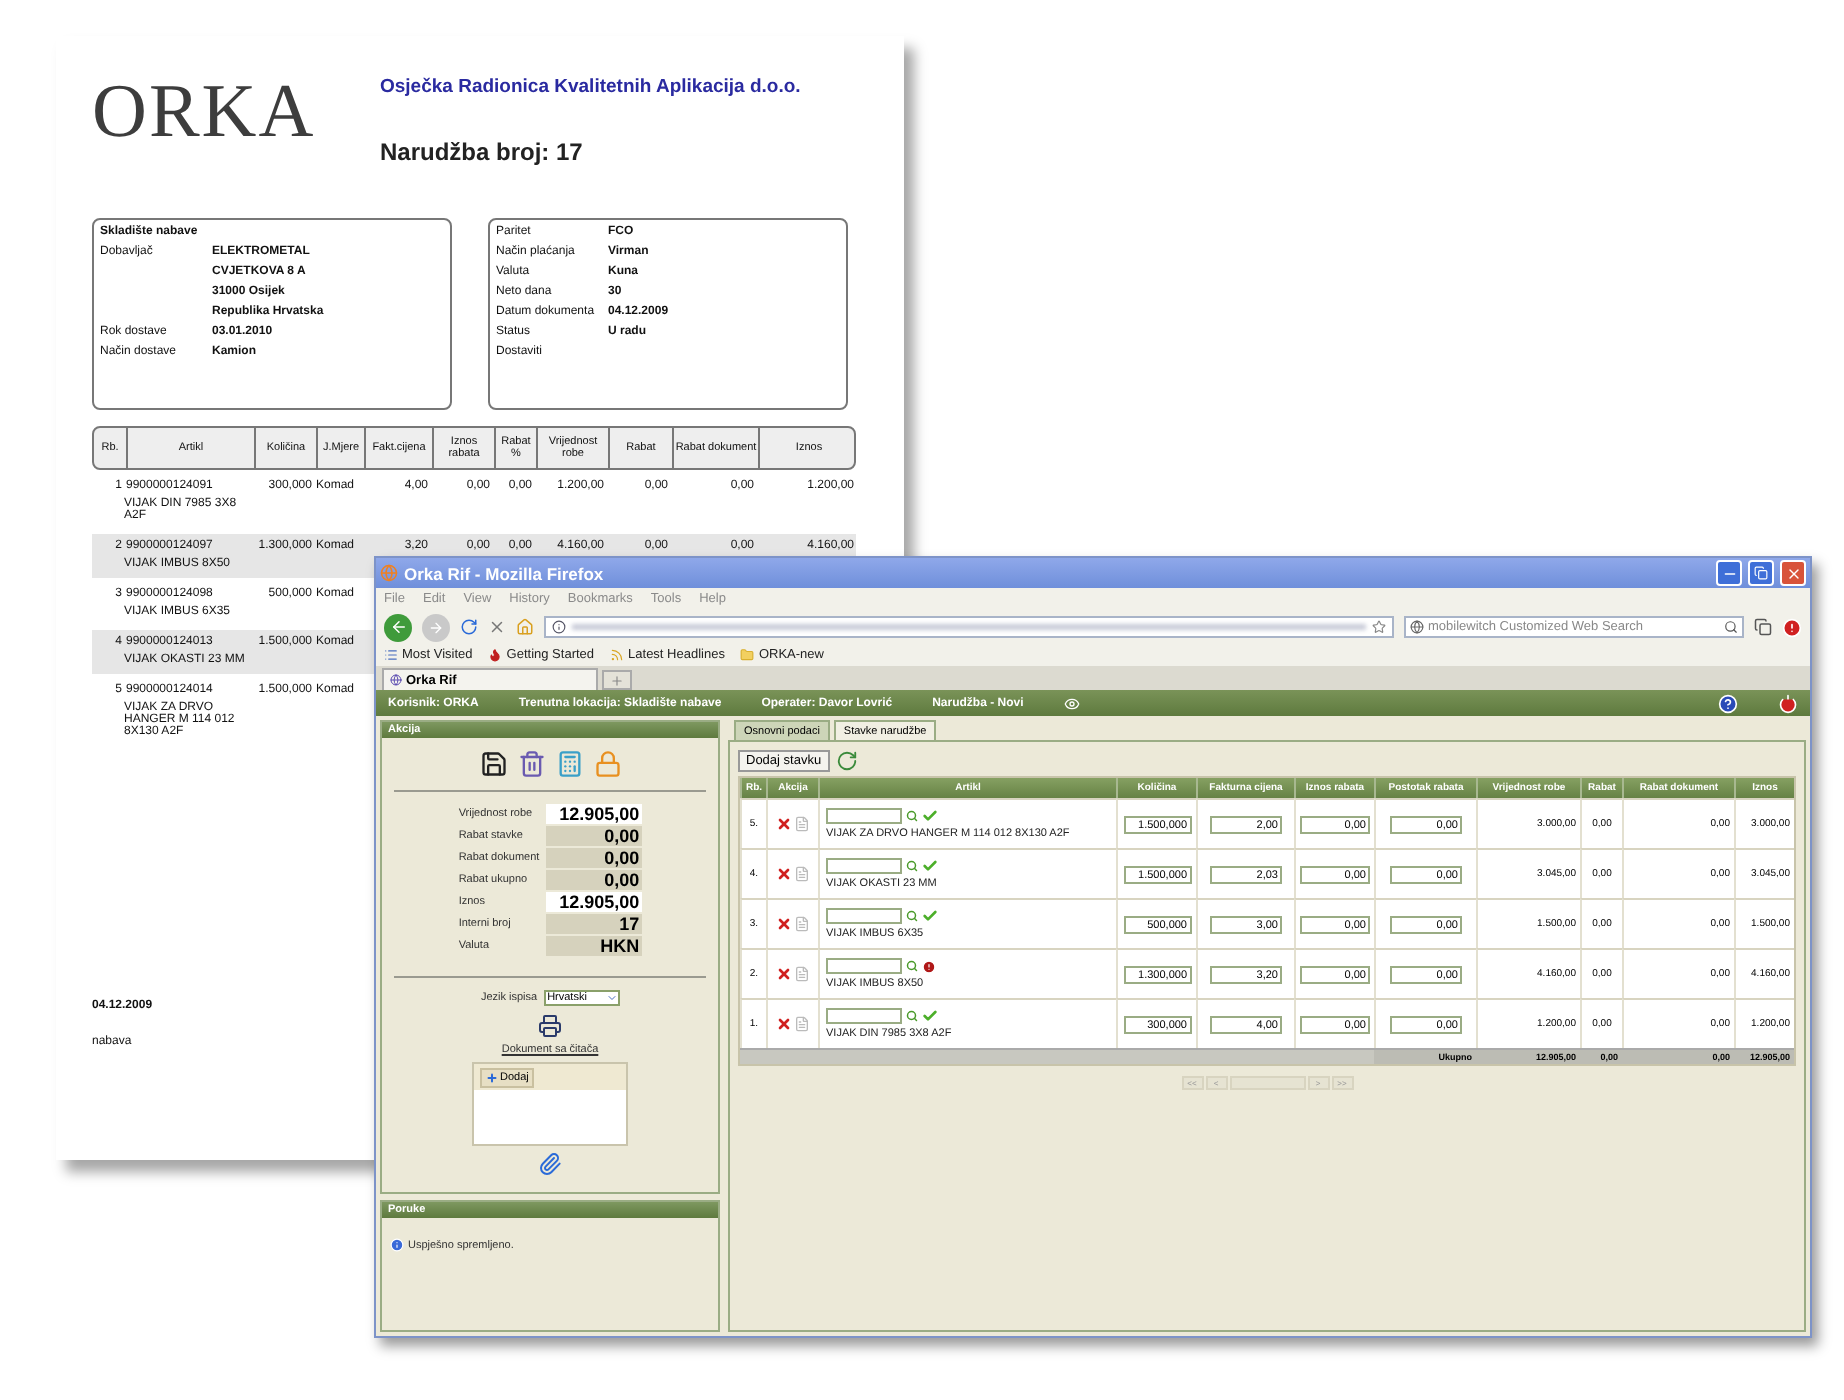 The image size is (1844, 1400). What do you see at coordinates (389, 573) in the screenshot?
I see `browser-logo-icon` at bounding box center [389, 573].